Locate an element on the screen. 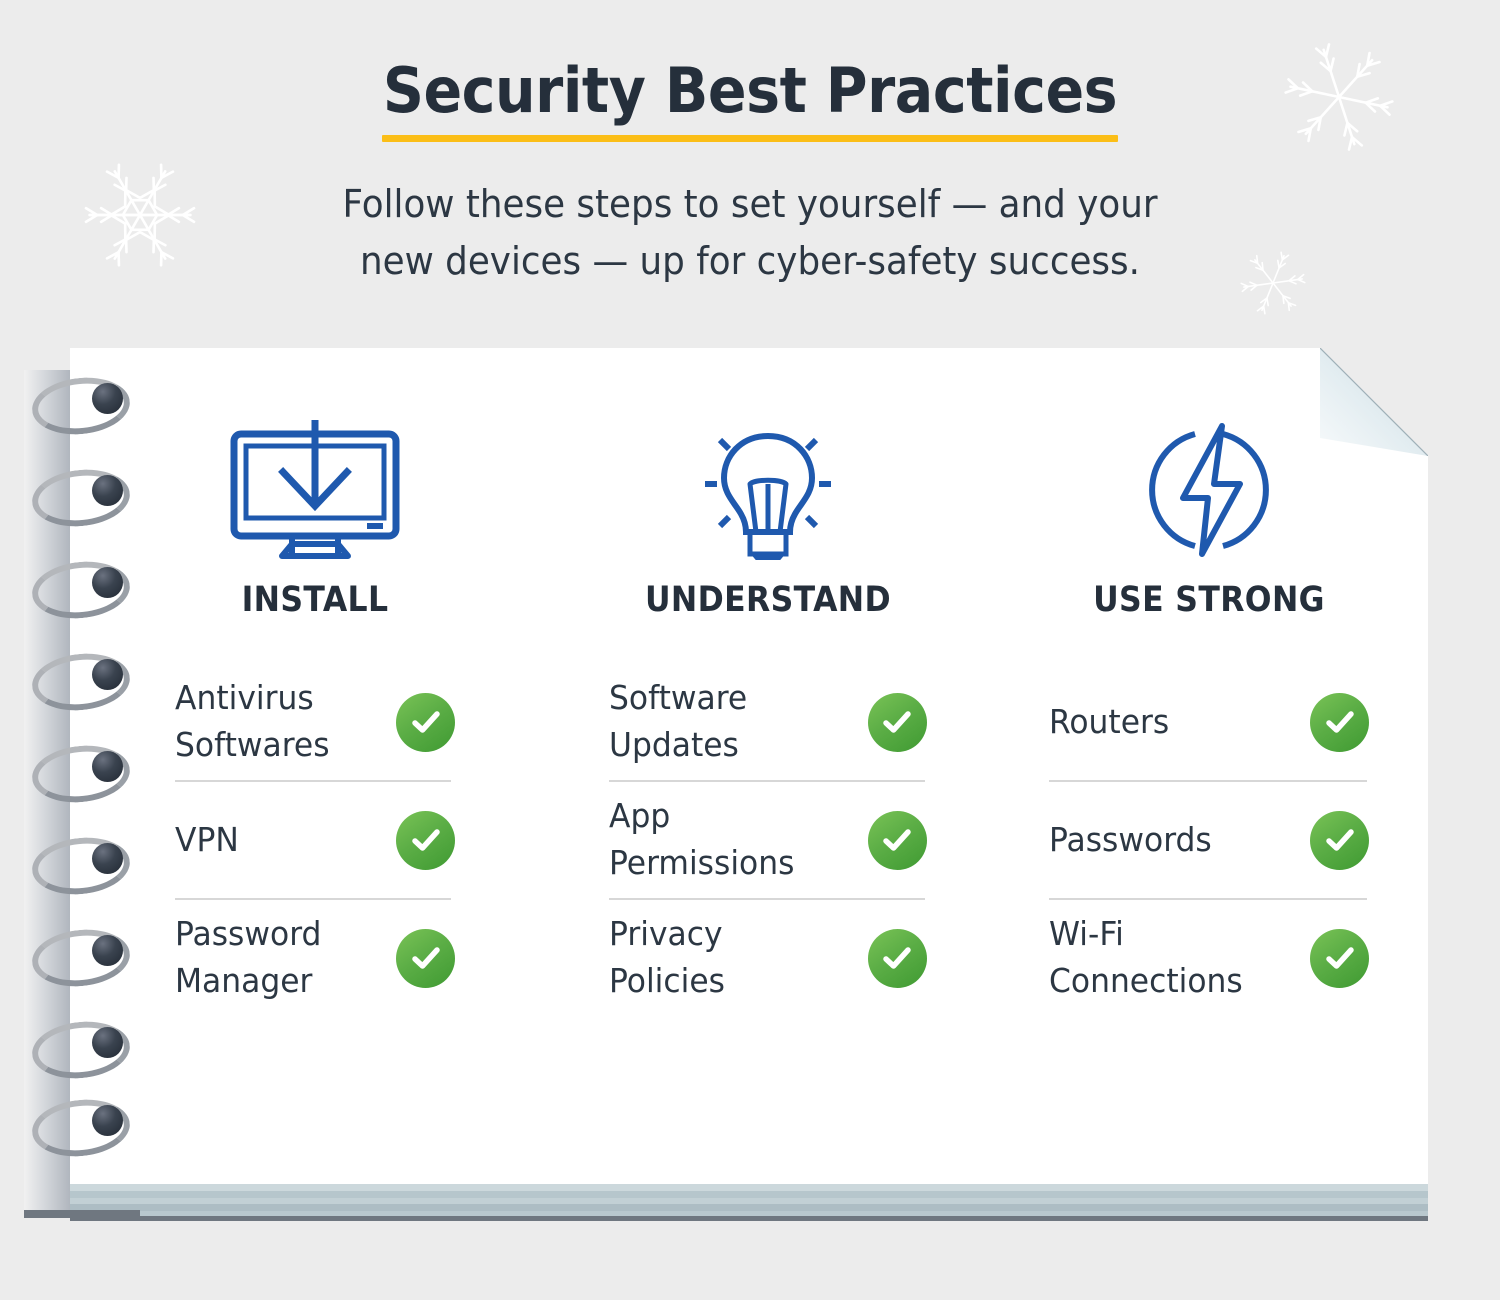  list-item: Wi-Fi Connections is located at coordinates (1209, 958).